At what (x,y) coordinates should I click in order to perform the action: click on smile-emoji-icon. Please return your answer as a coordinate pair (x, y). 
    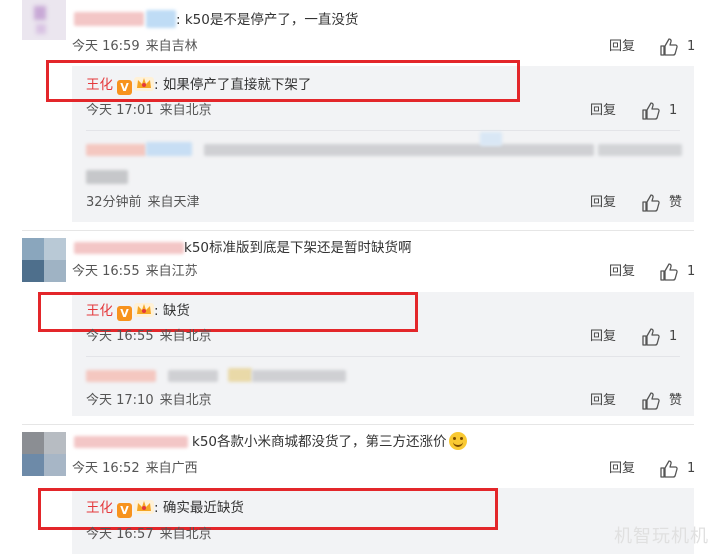
    Looking at the image, I should click on (457, 441).